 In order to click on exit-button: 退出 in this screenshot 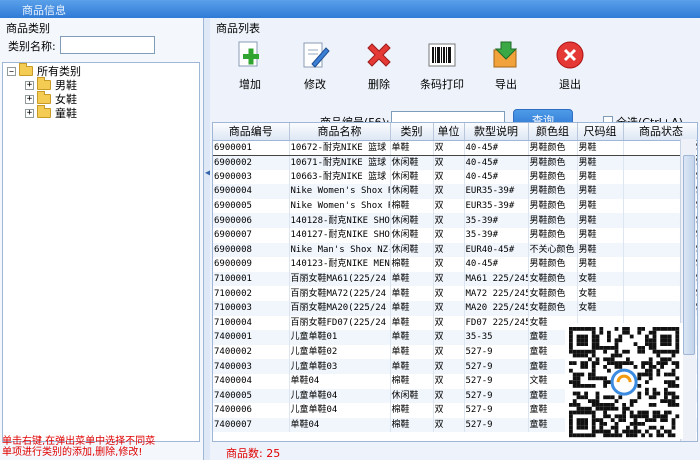, I will do `click(570, 65)`.